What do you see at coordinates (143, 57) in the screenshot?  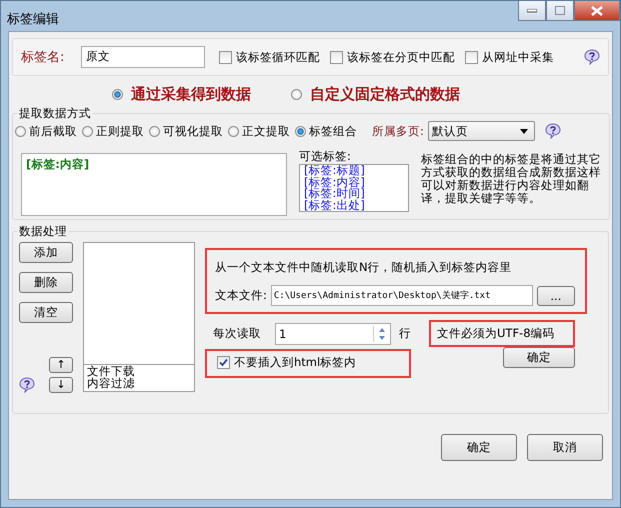 I see `tag-name-field: 原文` at bounding box center [143, 57].